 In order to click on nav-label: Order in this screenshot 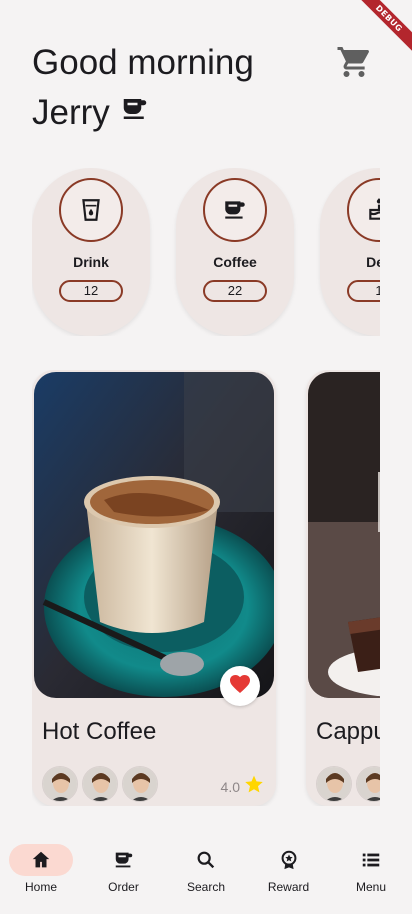, I will do `click(123, 887)`.